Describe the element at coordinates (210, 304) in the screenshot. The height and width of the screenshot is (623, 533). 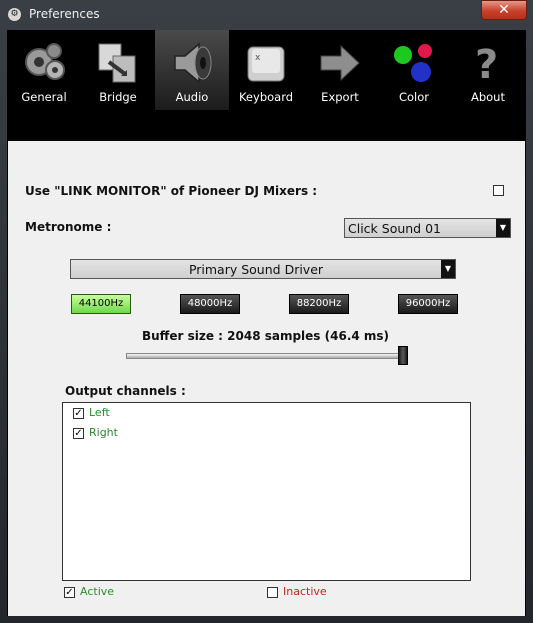
I see `rate-button-48000: 48000Hz` at that location.